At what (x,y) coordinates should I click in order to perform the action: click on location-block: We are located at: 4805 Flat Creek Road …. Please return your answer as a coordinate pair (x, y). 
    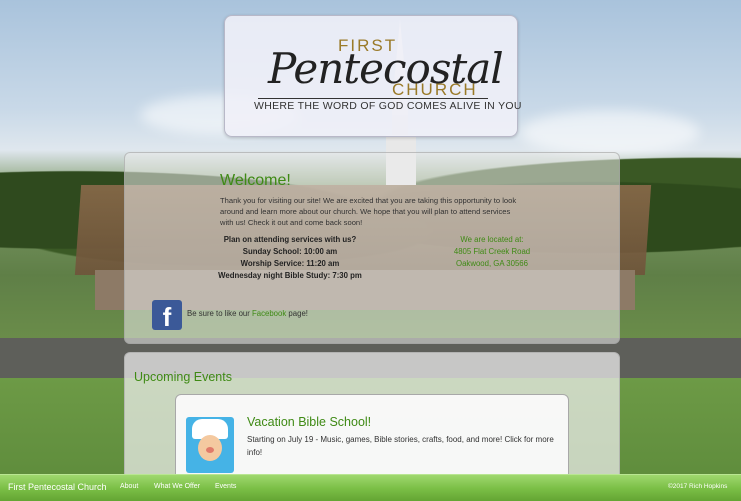
    Looking at the image, I should click on (492, 252).